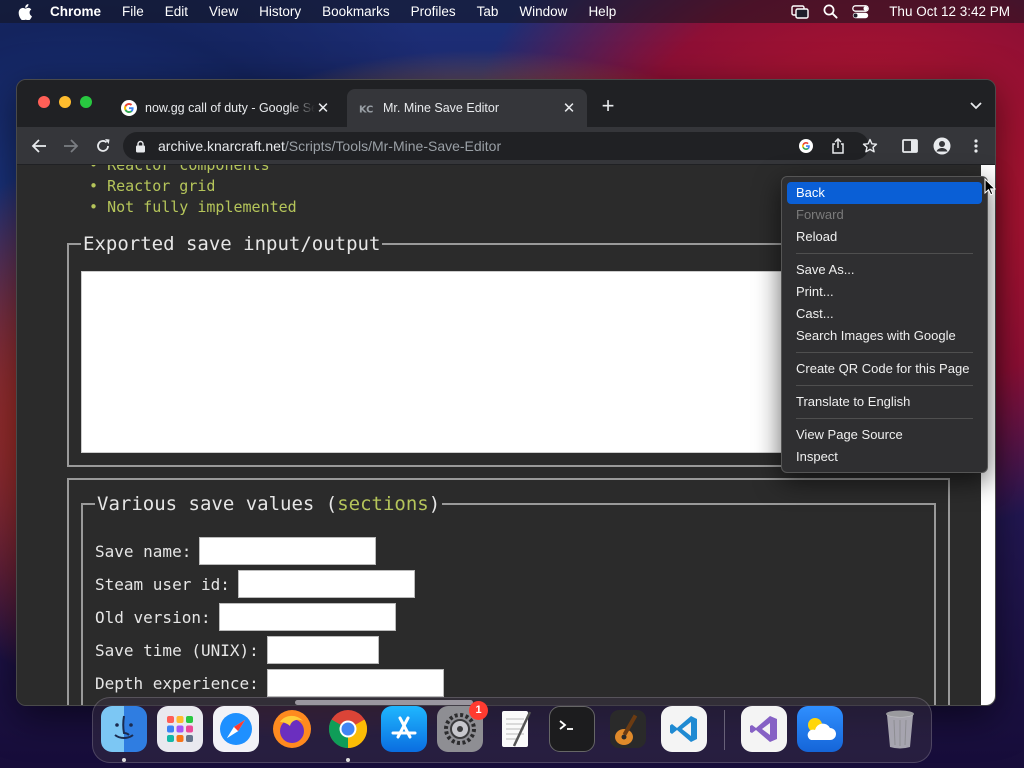 Image resolution: width=1024 pixels, height=768 pixels. What do you see at coordinates (236, 729) in the screenshot?
I see `safari-icon` at bounding box center [236, 729].